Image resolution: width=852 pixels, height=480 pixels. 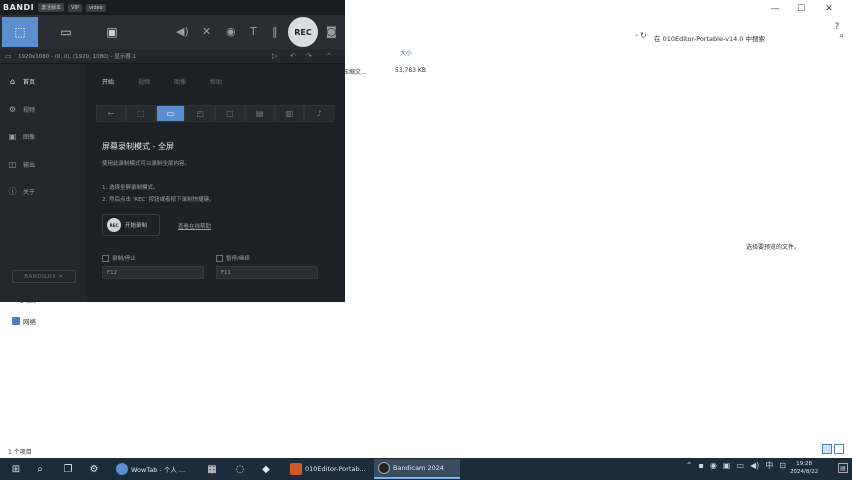 I want to click on mode-gamepad-button: ▥, so click(x=289, y=113).